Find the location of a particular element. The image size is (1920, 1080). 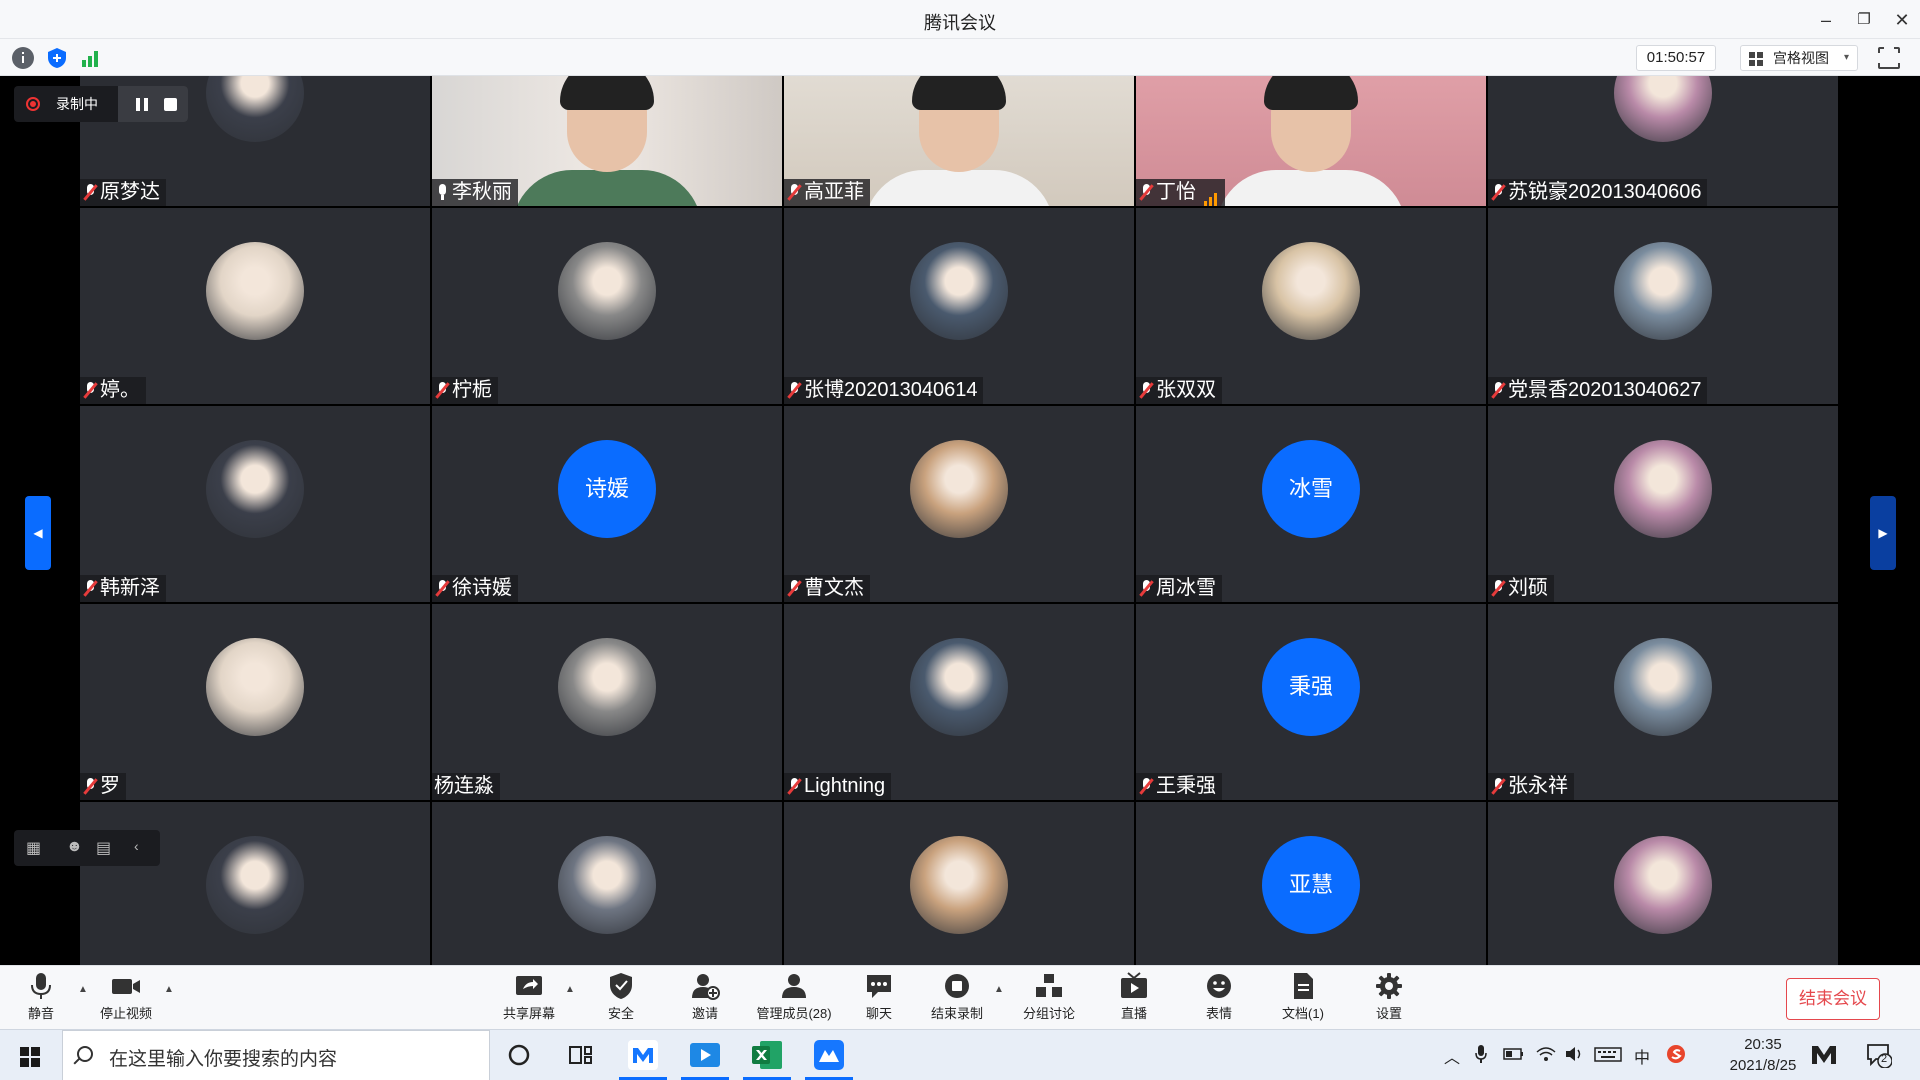

settings-button: 设置 is located at coordinates (1389, 1000).